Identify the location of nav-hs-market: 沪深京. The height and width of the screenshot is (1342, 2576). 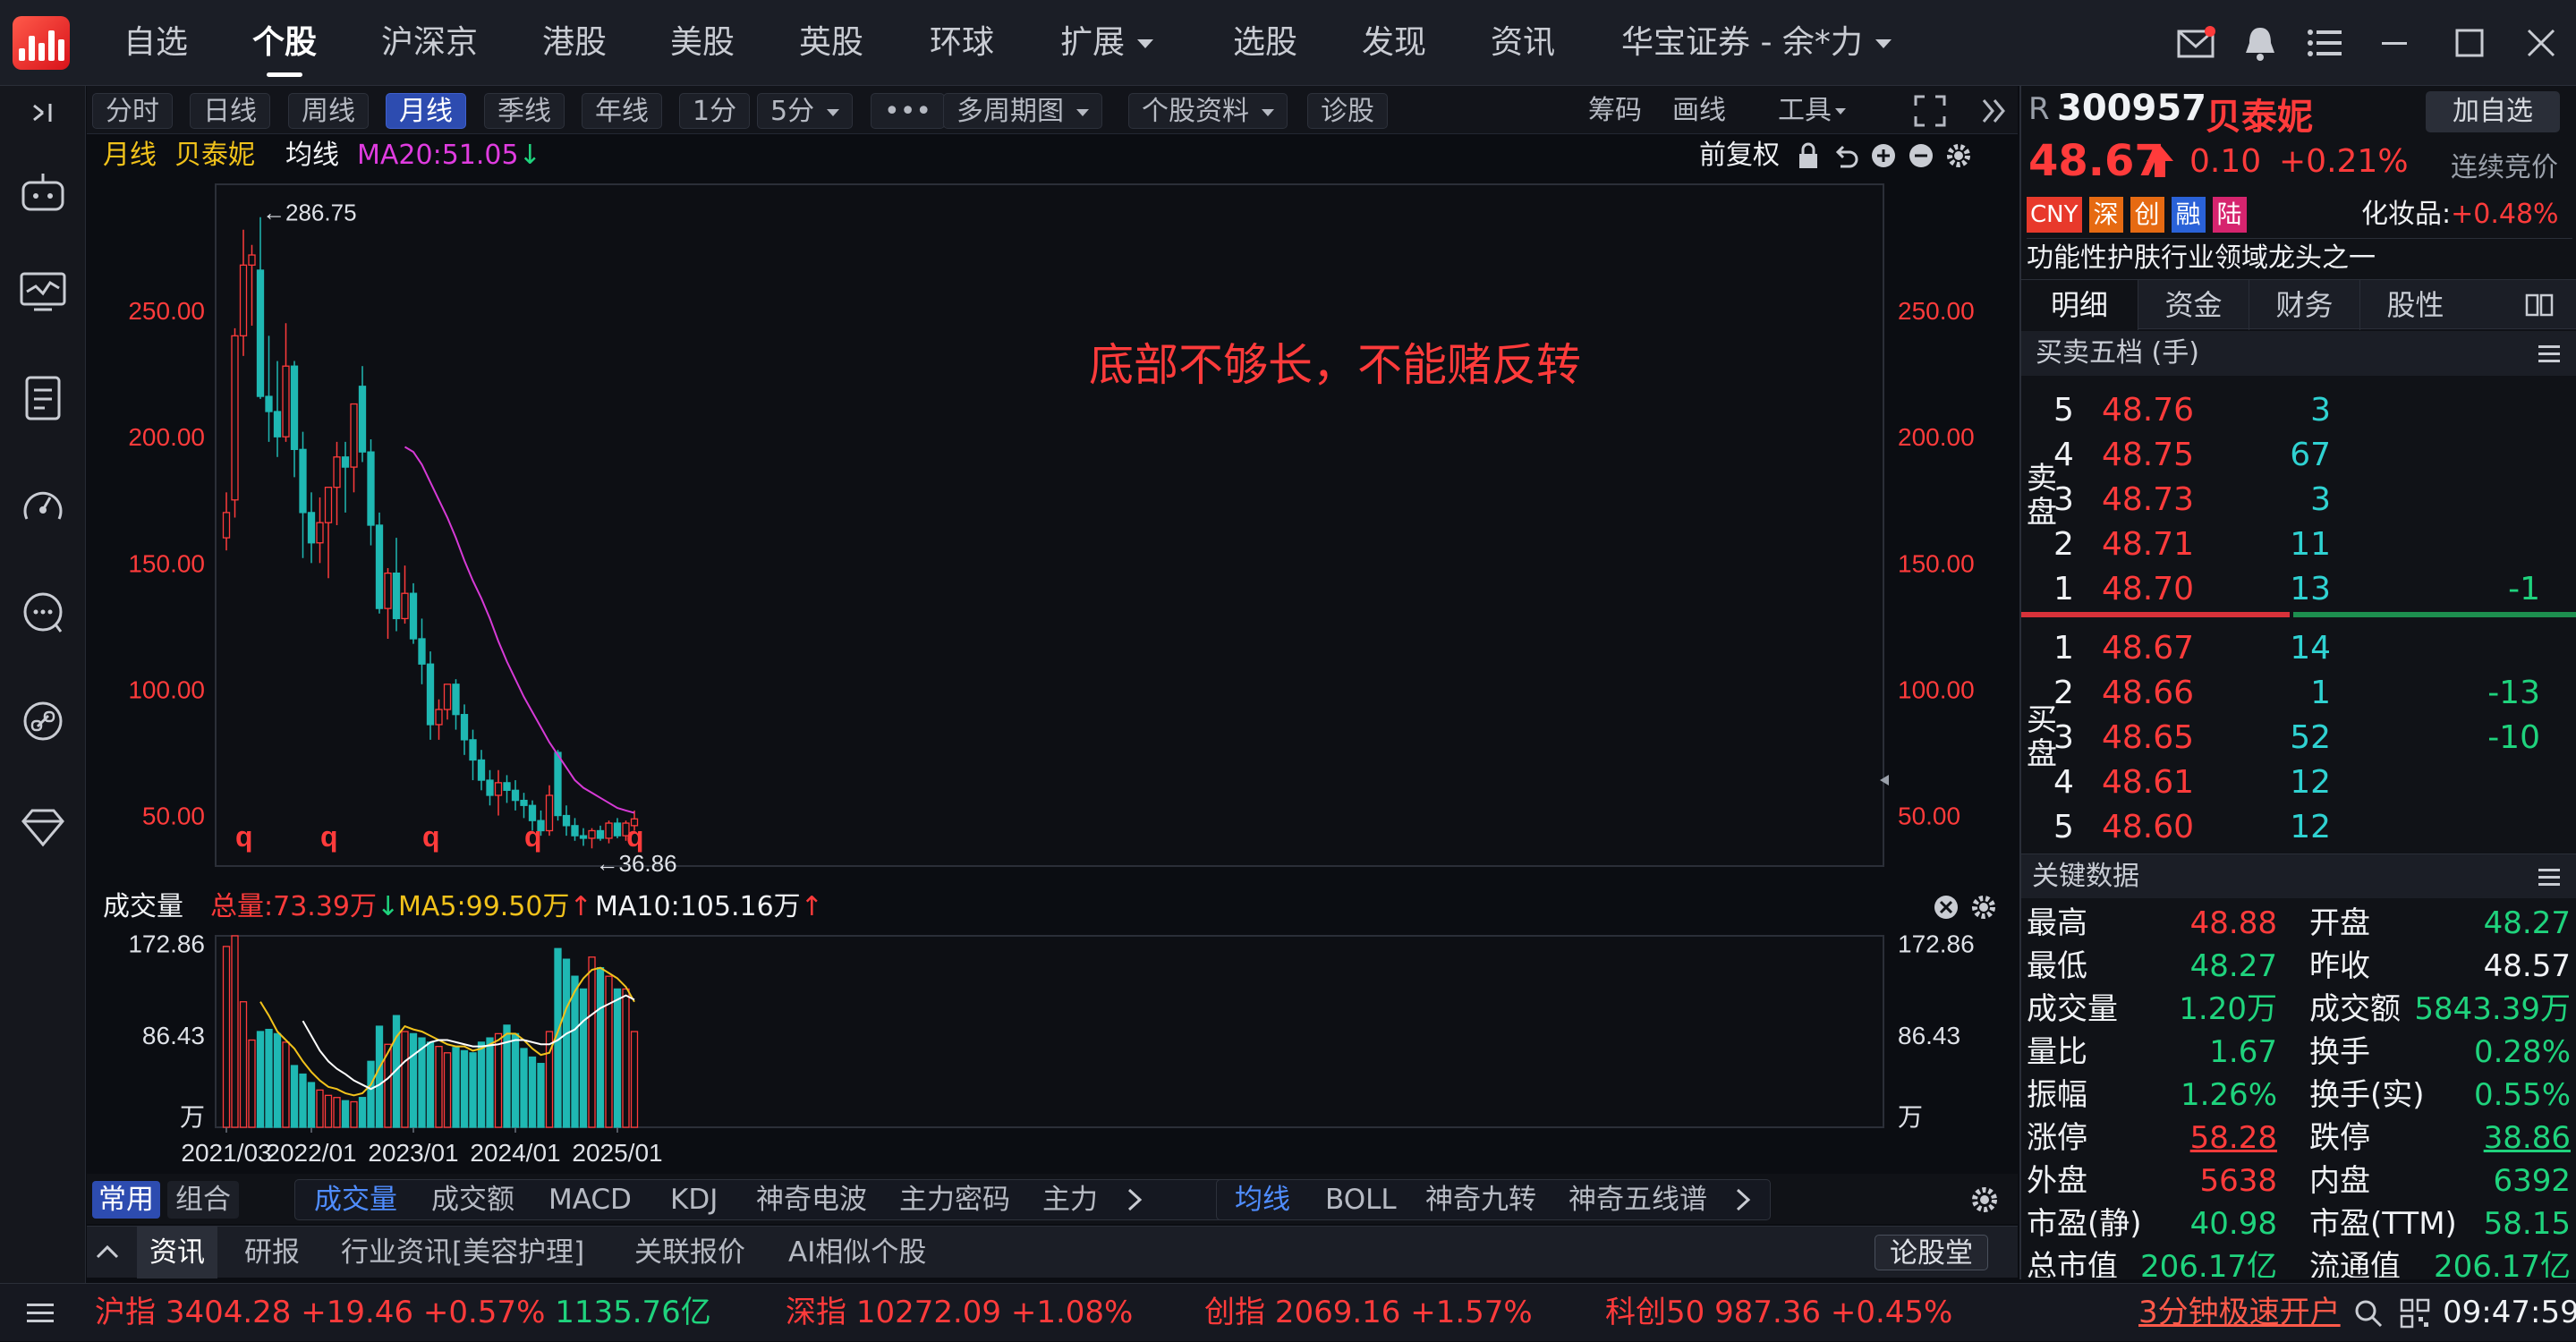
(429, 43).